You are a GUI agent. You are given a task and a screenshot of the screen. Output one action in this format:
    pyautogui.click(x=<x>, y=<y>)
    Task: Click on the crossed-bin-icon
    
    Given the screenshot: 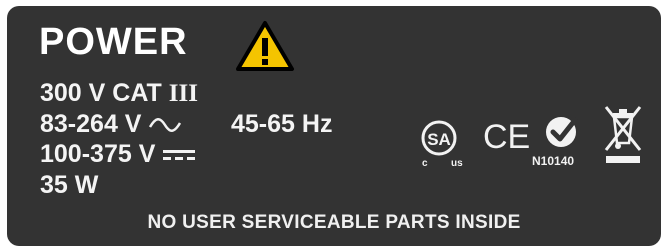 What is the action you would take?
    pyautogui.click(x=623, y=134)
    